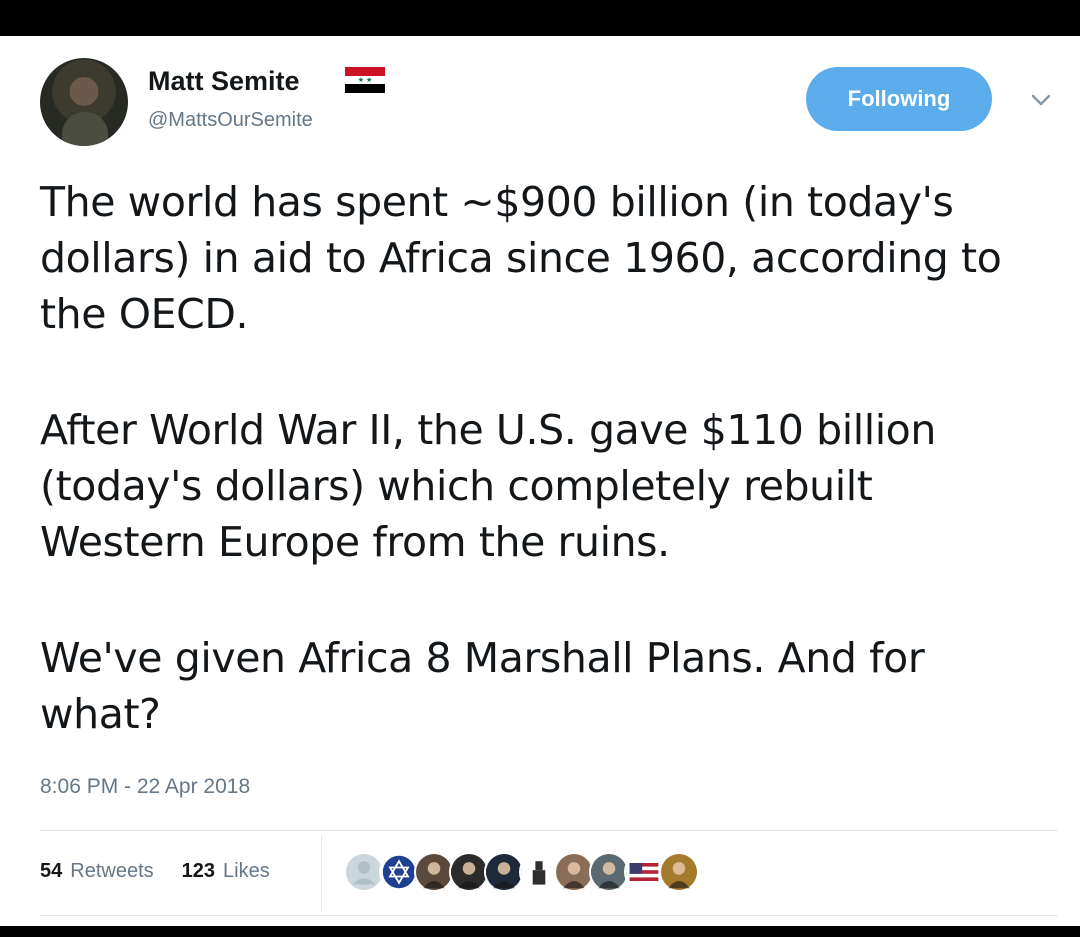 The image size is (1080, 937). Describe the element at coordinates (51, 871) in the screenshot. I see `retweet-count: 54` at that location.